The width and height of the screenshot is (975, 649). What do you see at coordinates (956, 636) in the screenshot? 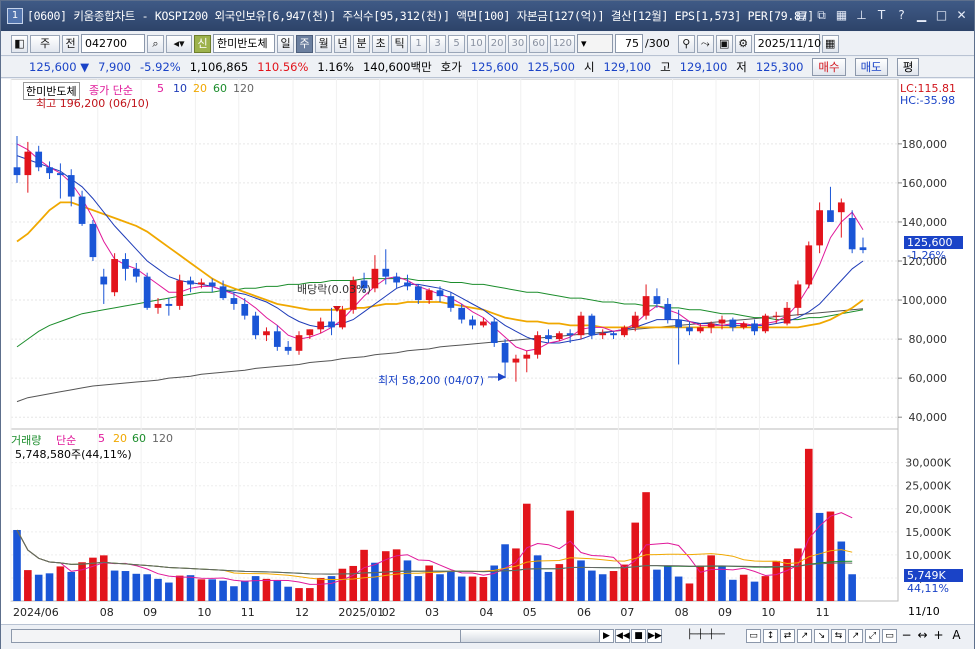
I see `font-size-button: A` at bounding box center [956, 636].